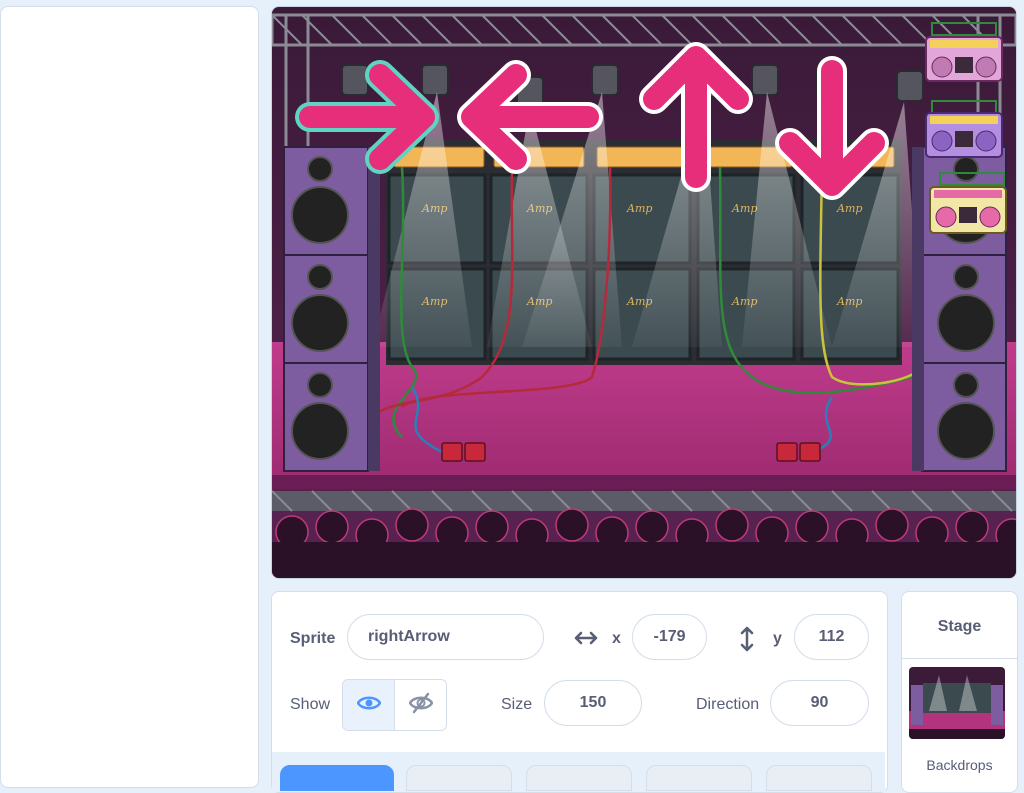 This screenshot has width=1024, height=793. I want to click on sprite-label: Sprite, so click(313, 638).